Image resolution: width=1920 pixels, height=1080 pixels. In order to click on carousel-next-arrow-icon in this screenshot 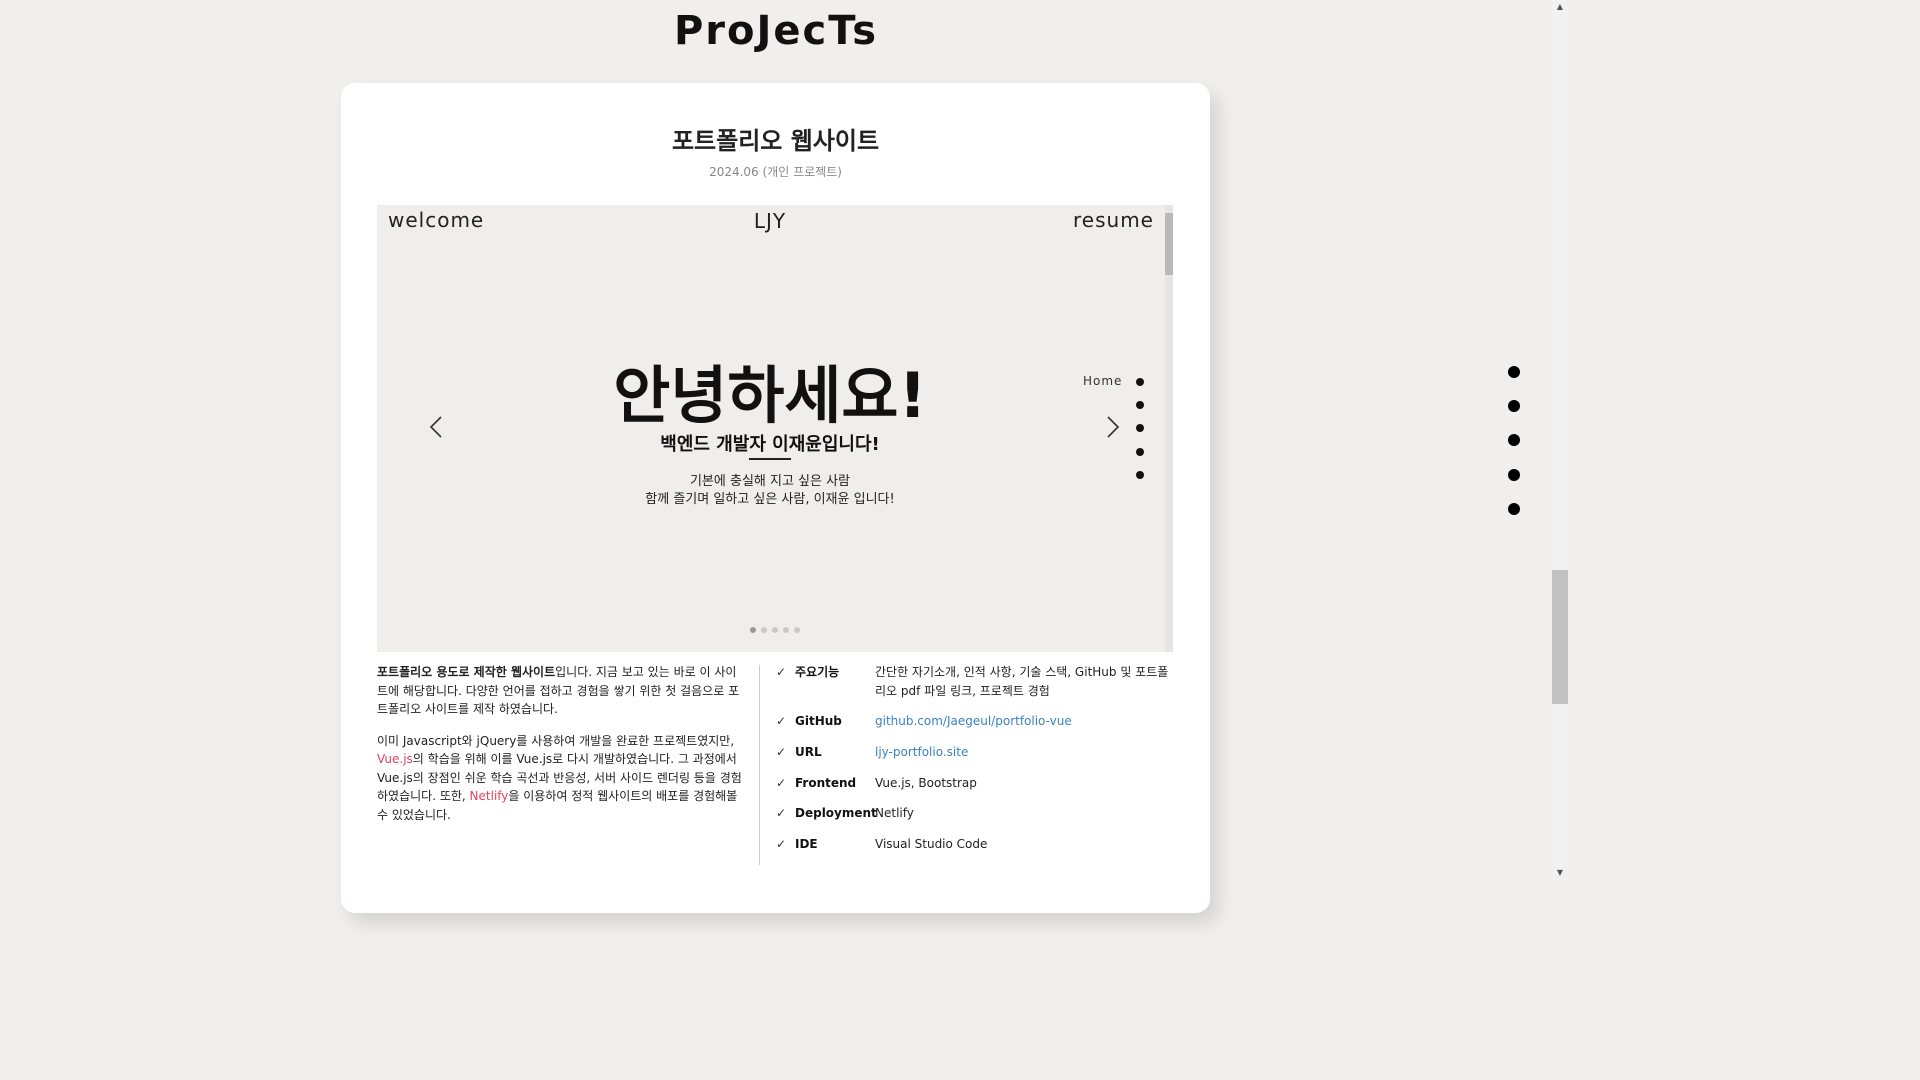, I will do `click(1113, 428)`.